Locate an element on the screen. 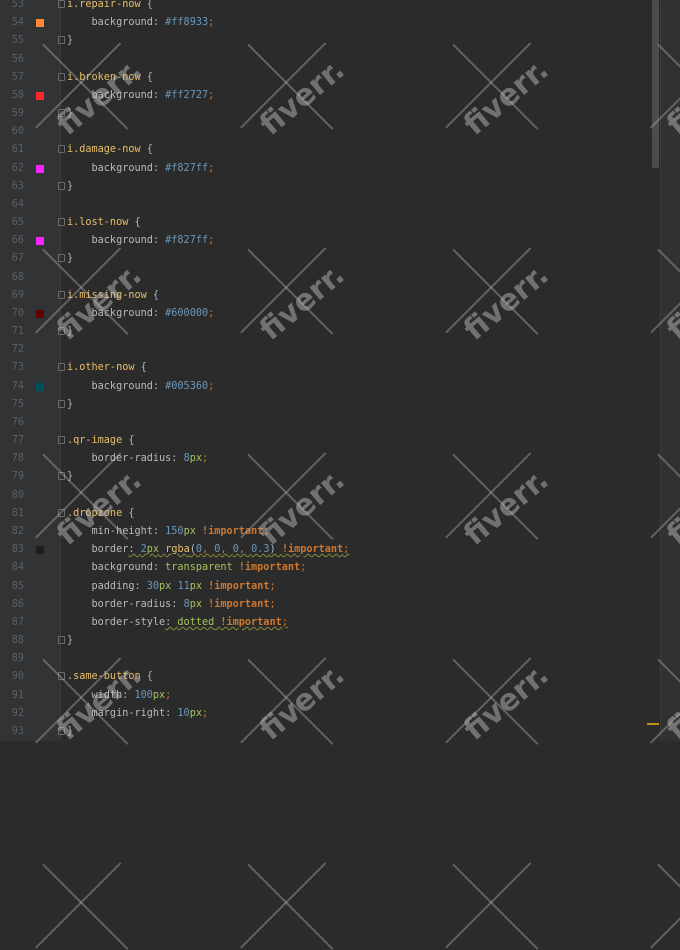  line-number: 65 is located at coordinates (17, 223).